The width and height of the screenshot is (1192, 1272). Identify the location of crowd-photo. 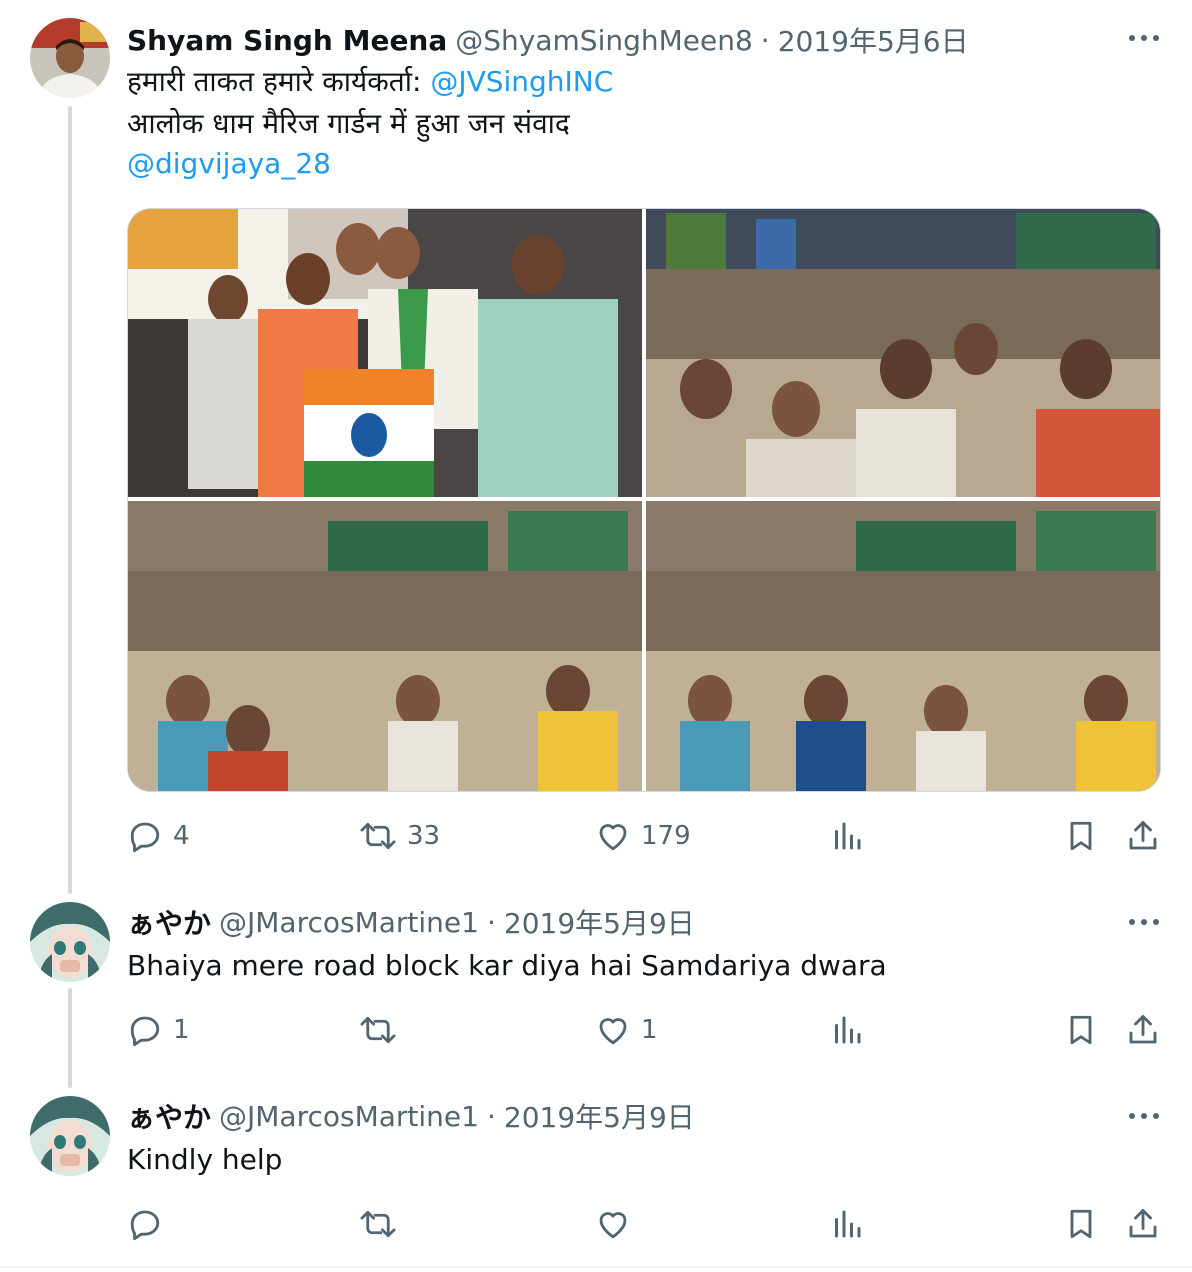
(903, 353).